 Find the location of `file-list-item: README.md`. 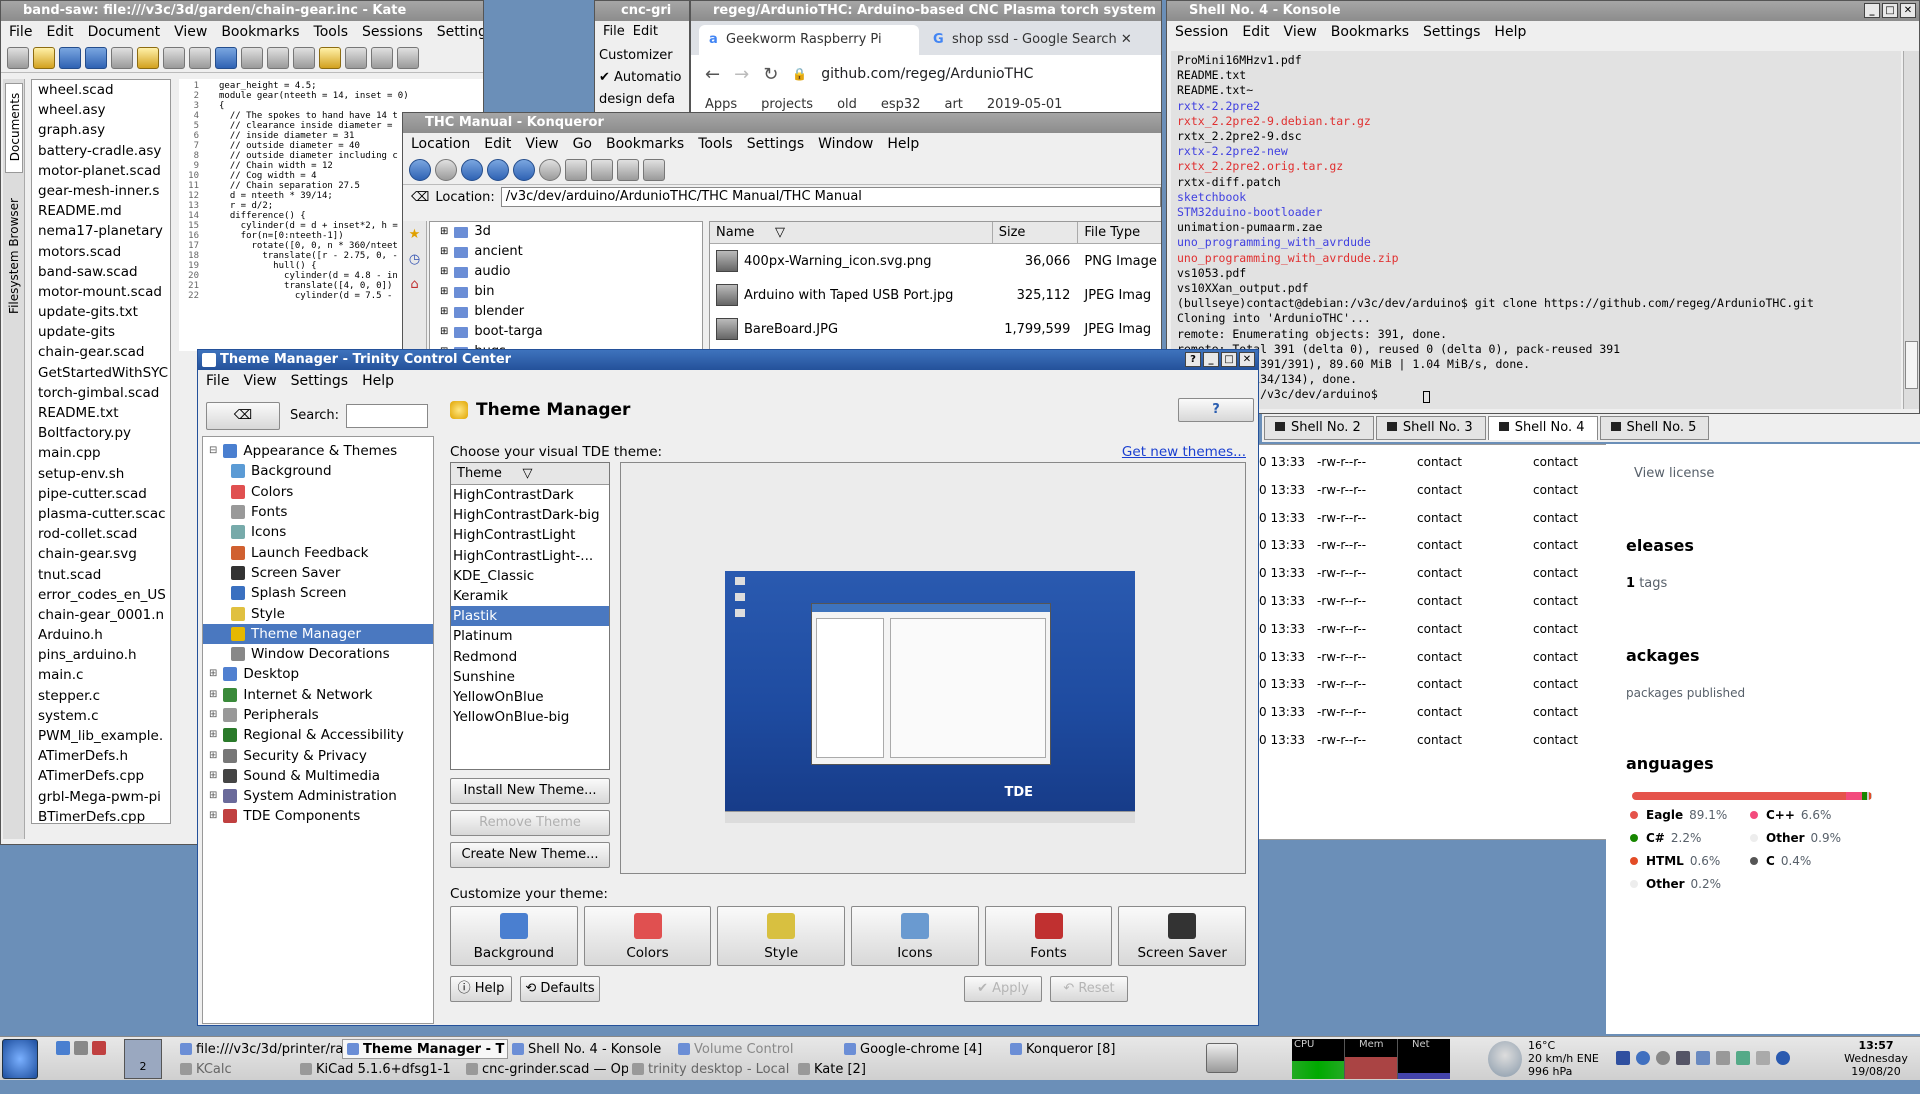

file-list-item: README.md is located at coordinates (101, 211).